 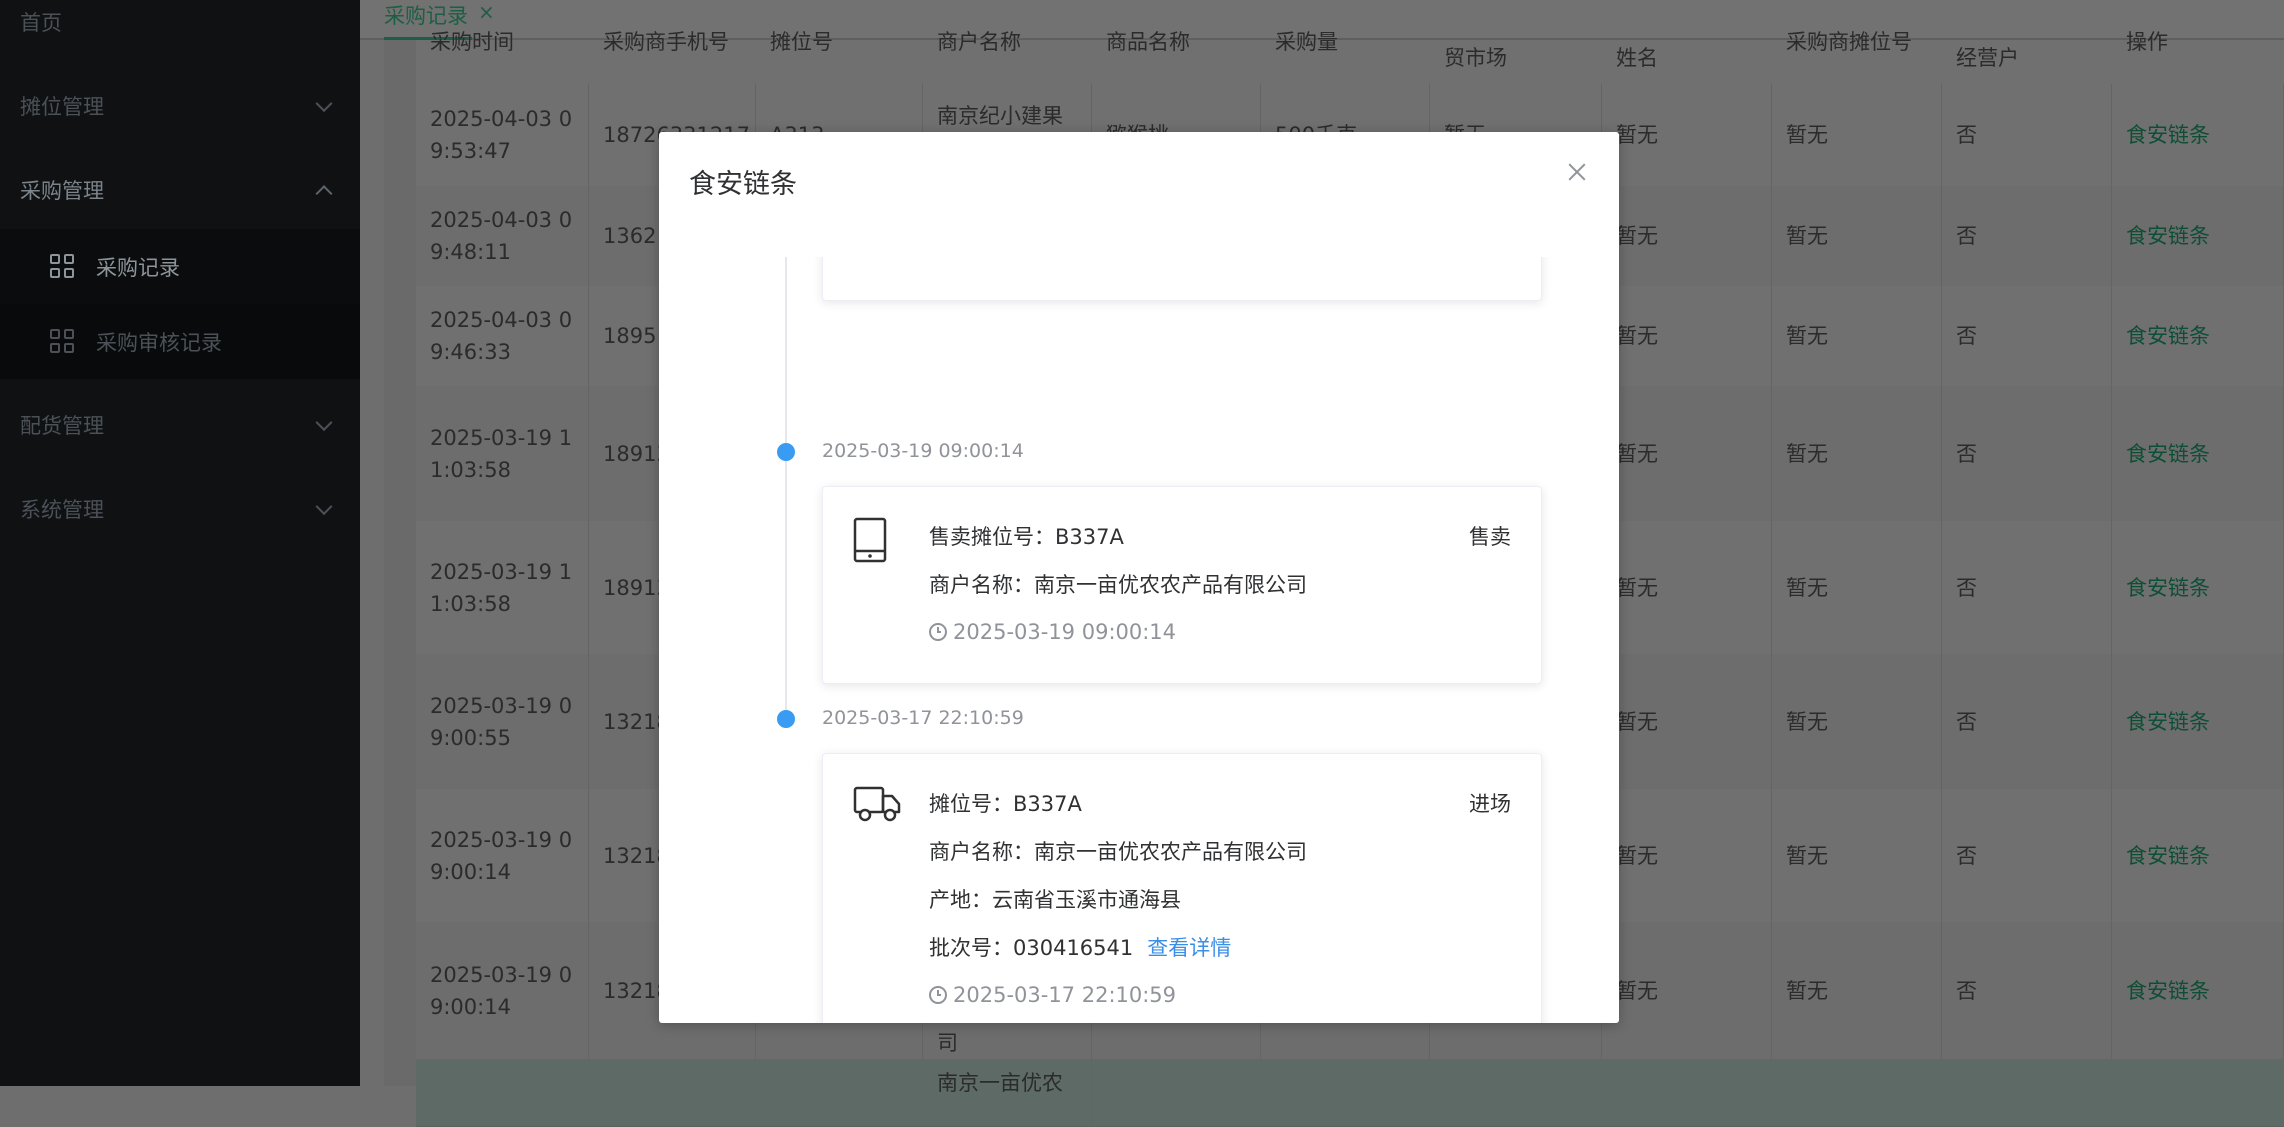 What do you see at coordinates (180, 106) in the screenshot?
I see `menu-item-stall-management: 摊位管理` at bounding box center [180, 106].